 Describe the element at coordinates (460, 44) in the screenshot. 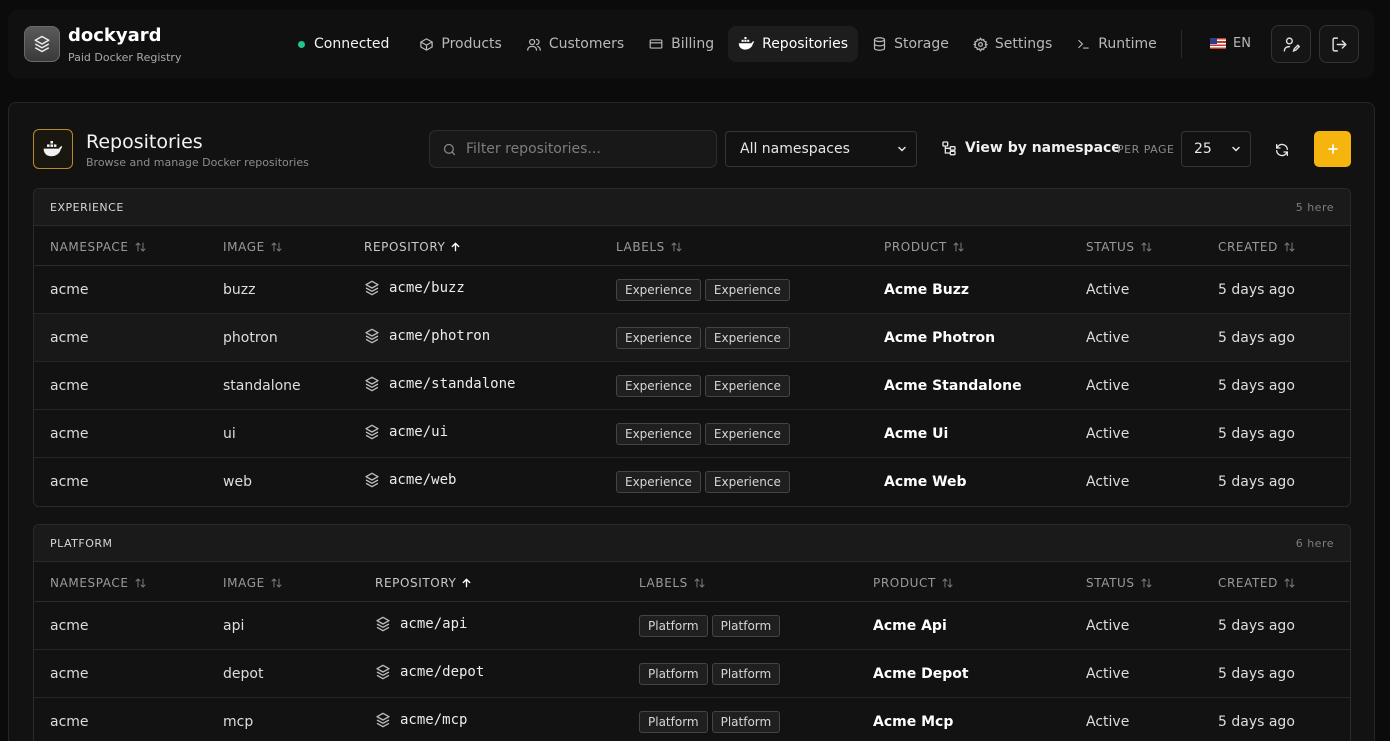

I see `nav-item-products: Products` at that location.